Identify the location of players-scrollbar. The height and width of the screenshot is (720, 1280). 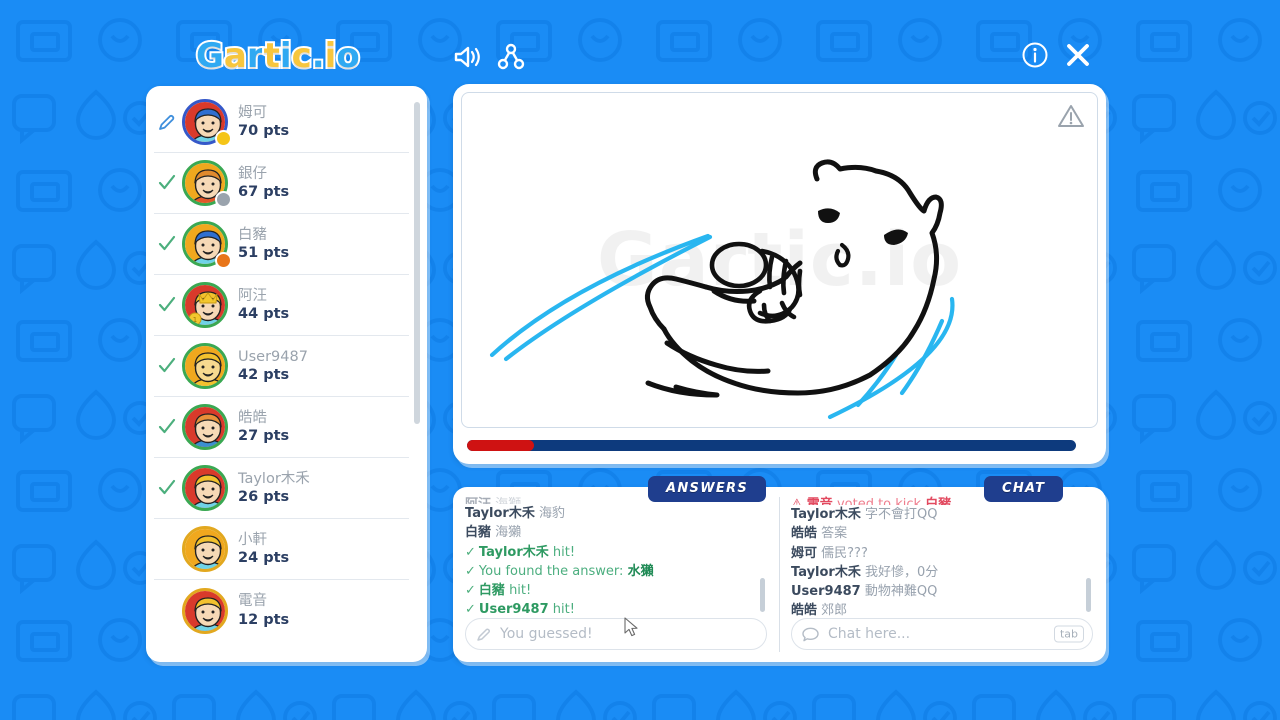
(417, 372).